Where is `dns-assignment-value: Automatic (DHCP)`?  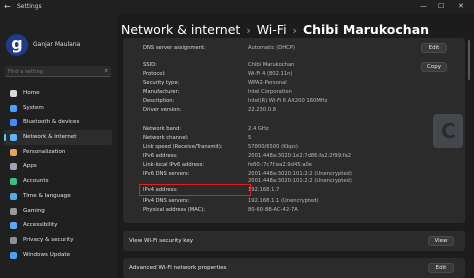
dns-assignment-value: Automatic (DHCP) is located at coordinates (271, 48).